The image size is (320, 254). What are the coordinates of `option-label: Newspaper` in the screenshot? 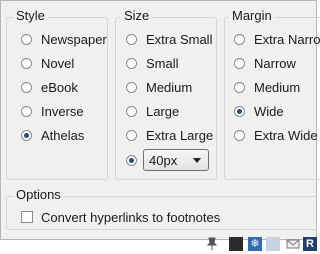 It's located at (74, 39).